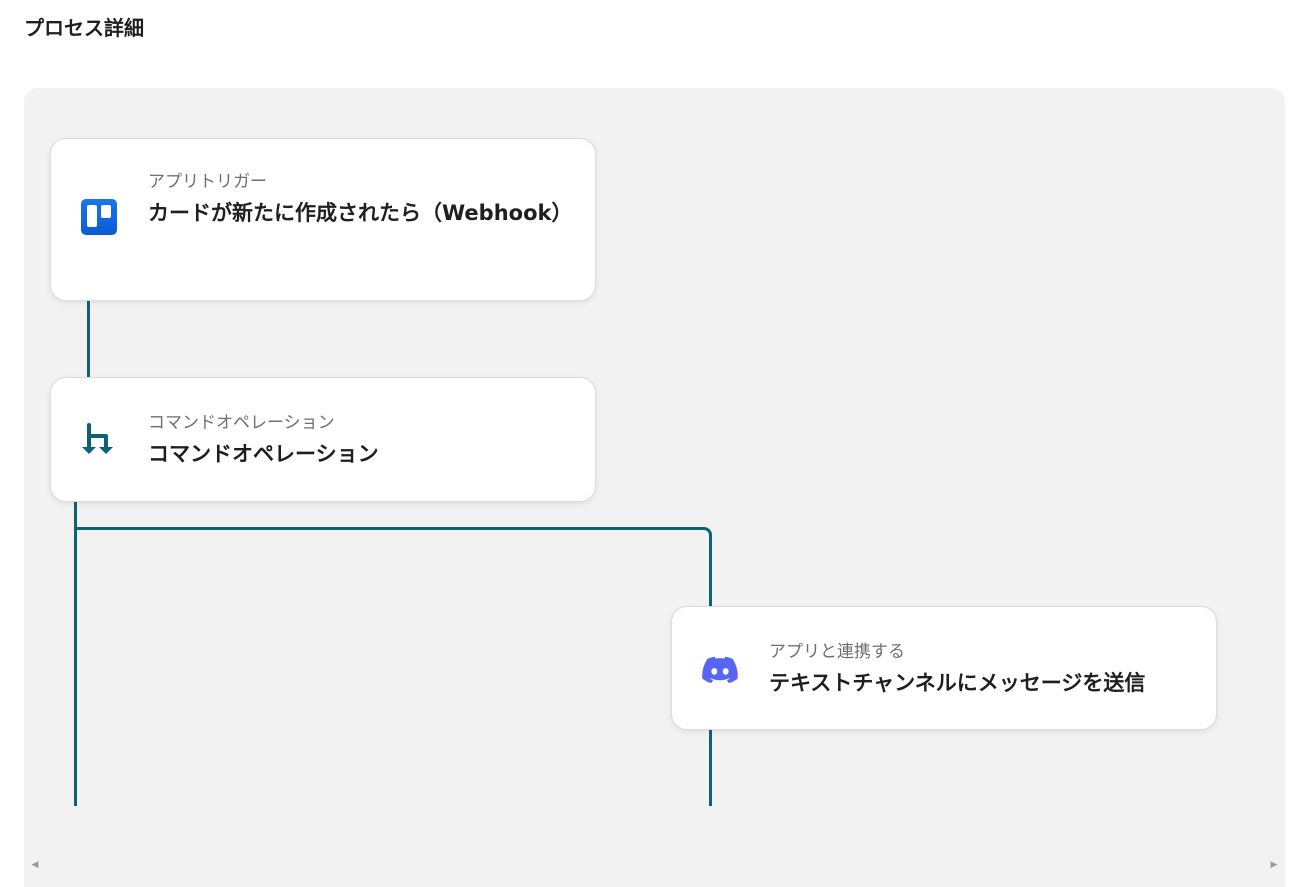 The height and width of the screenshot is (887, 1311). What do you see at coordinates (263, 454) in the screenshot?
I see `step-title: コマンドオペレーション` at bounding box center [263, 454].